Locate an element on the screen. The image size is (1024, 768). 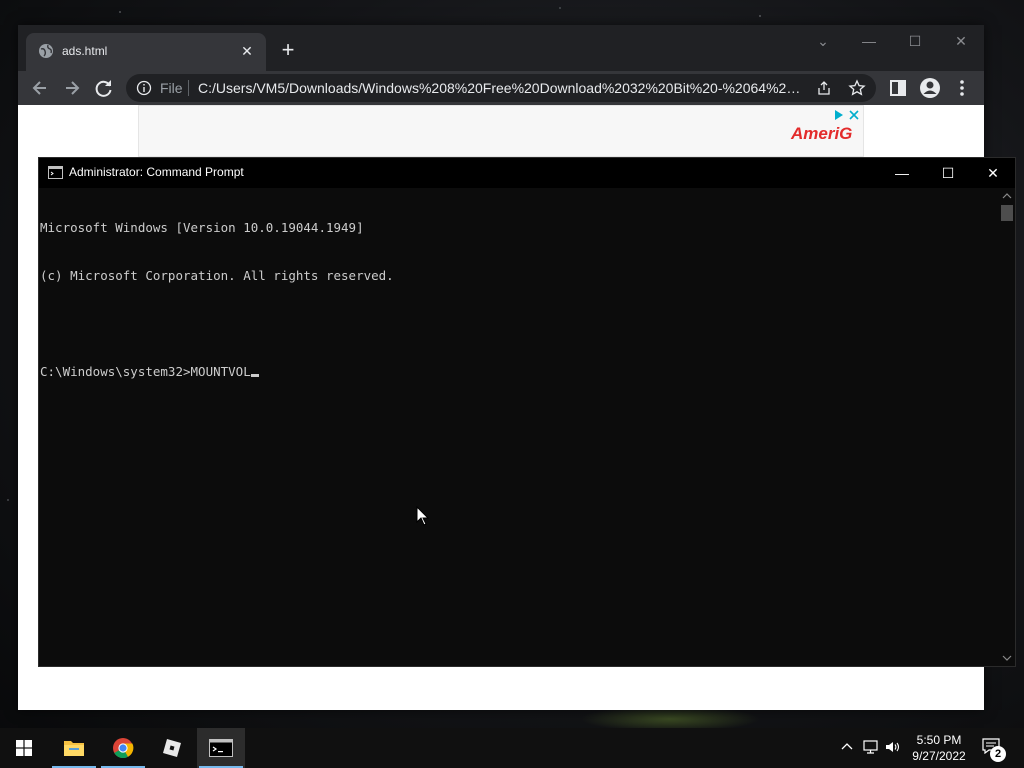
mouse-cursor-icon is located at coordinates (423, 516).